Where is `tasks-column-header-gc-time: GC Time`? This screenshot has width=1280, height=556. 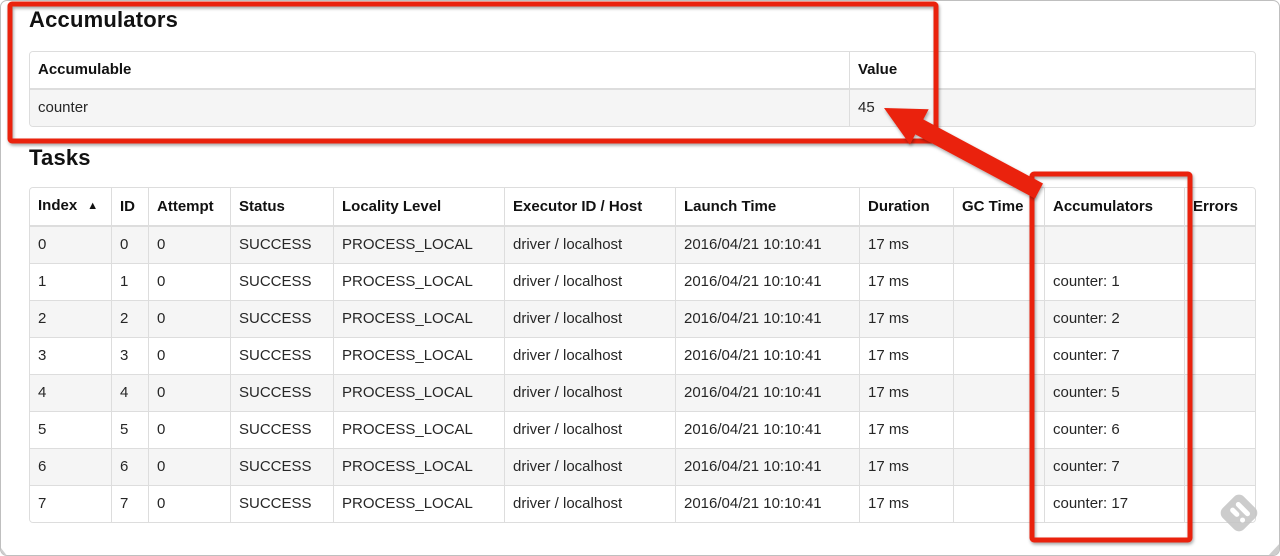 tasks-column-header-gc-time: GC Time is located at coordinates (999, 207).